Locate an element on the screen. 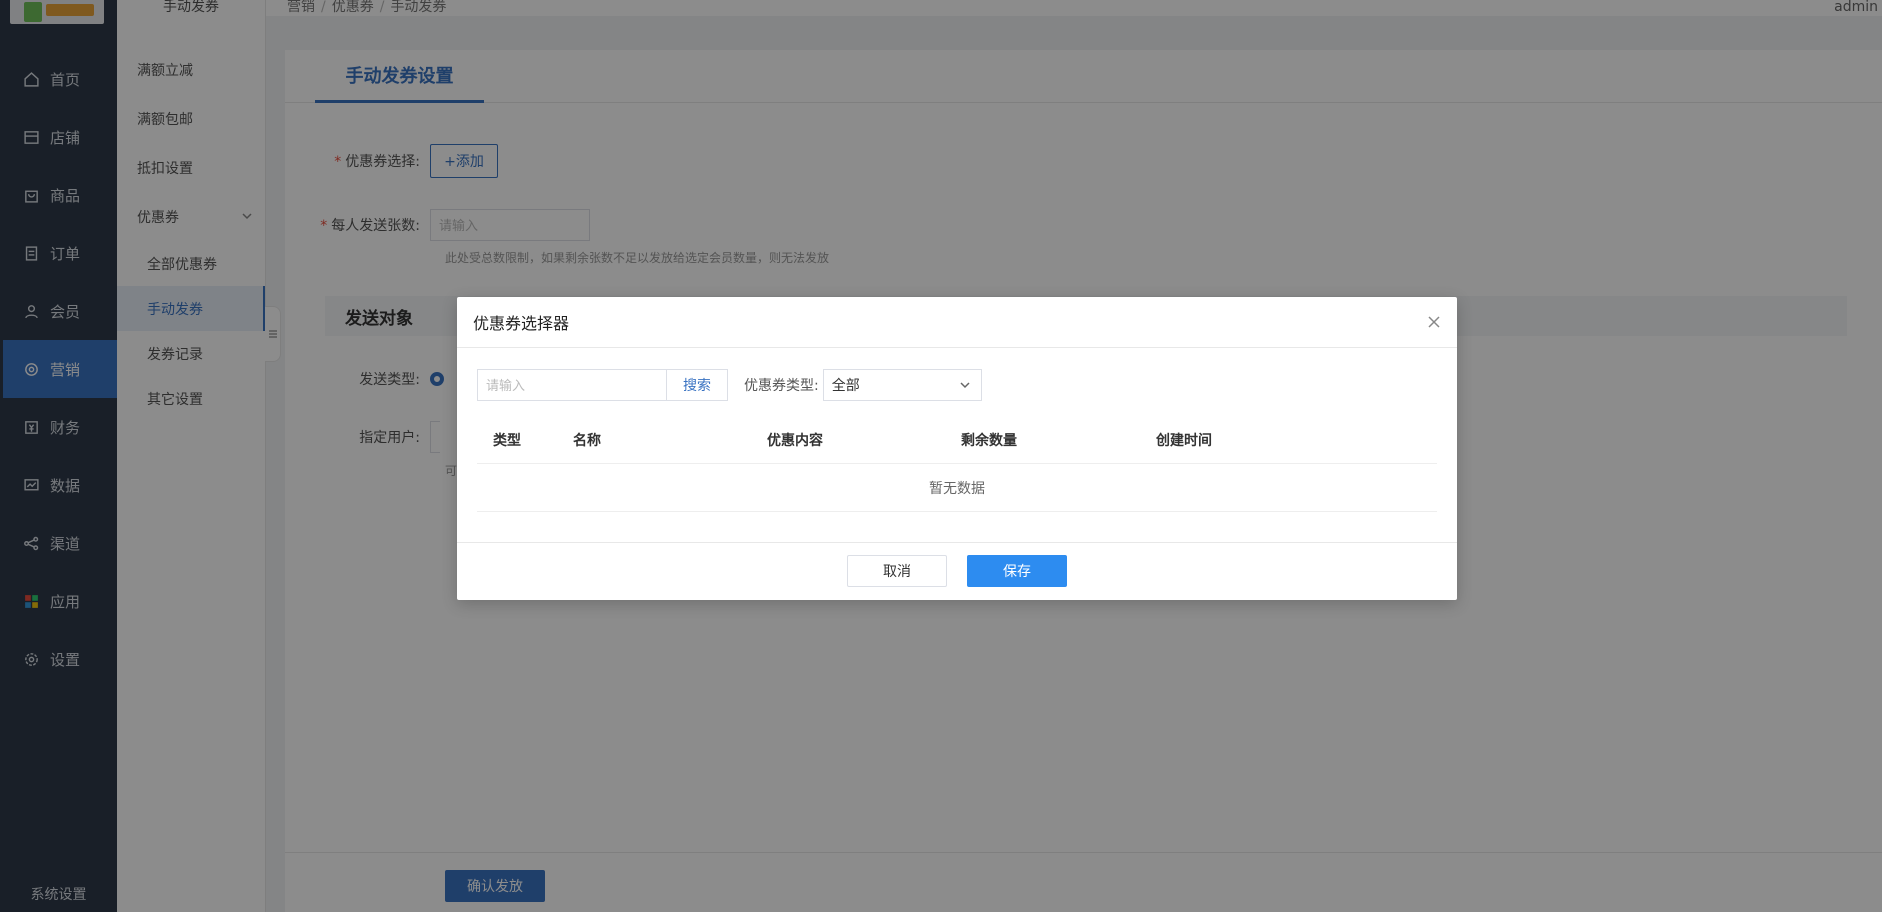 The image size is (1882, 912). modal-header: 优惠券选择器 is located at coordinates (957, 322).